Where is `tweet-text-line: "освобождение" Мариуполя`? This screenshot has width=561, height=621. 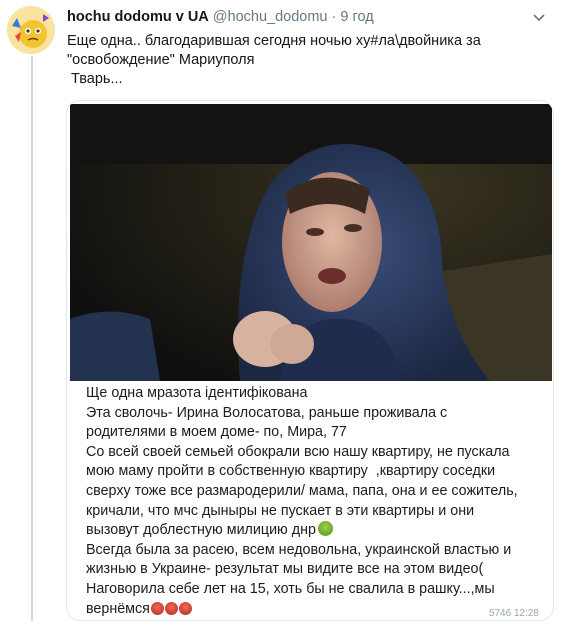 tweet-text-line: "освобождение" Мариуполя is located at coordinates (161, 60).